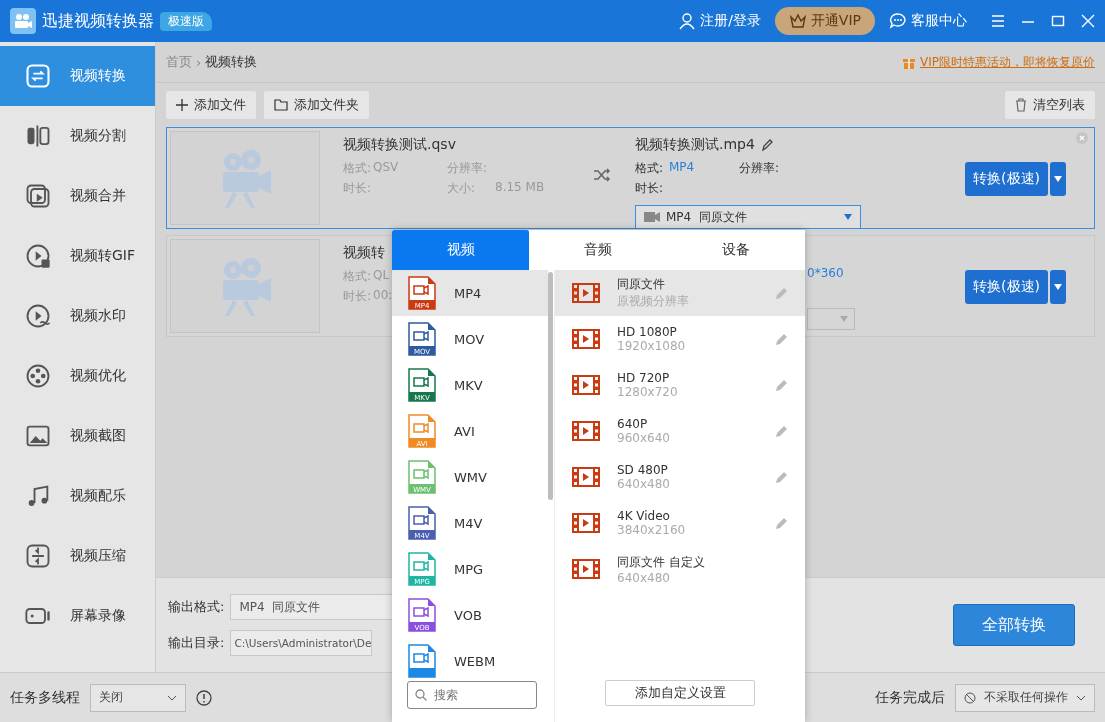 The height and width of the screenshot is (722, 1105). I want to click on preset-item: 4K Video 3840x2160, so click(680, 523).